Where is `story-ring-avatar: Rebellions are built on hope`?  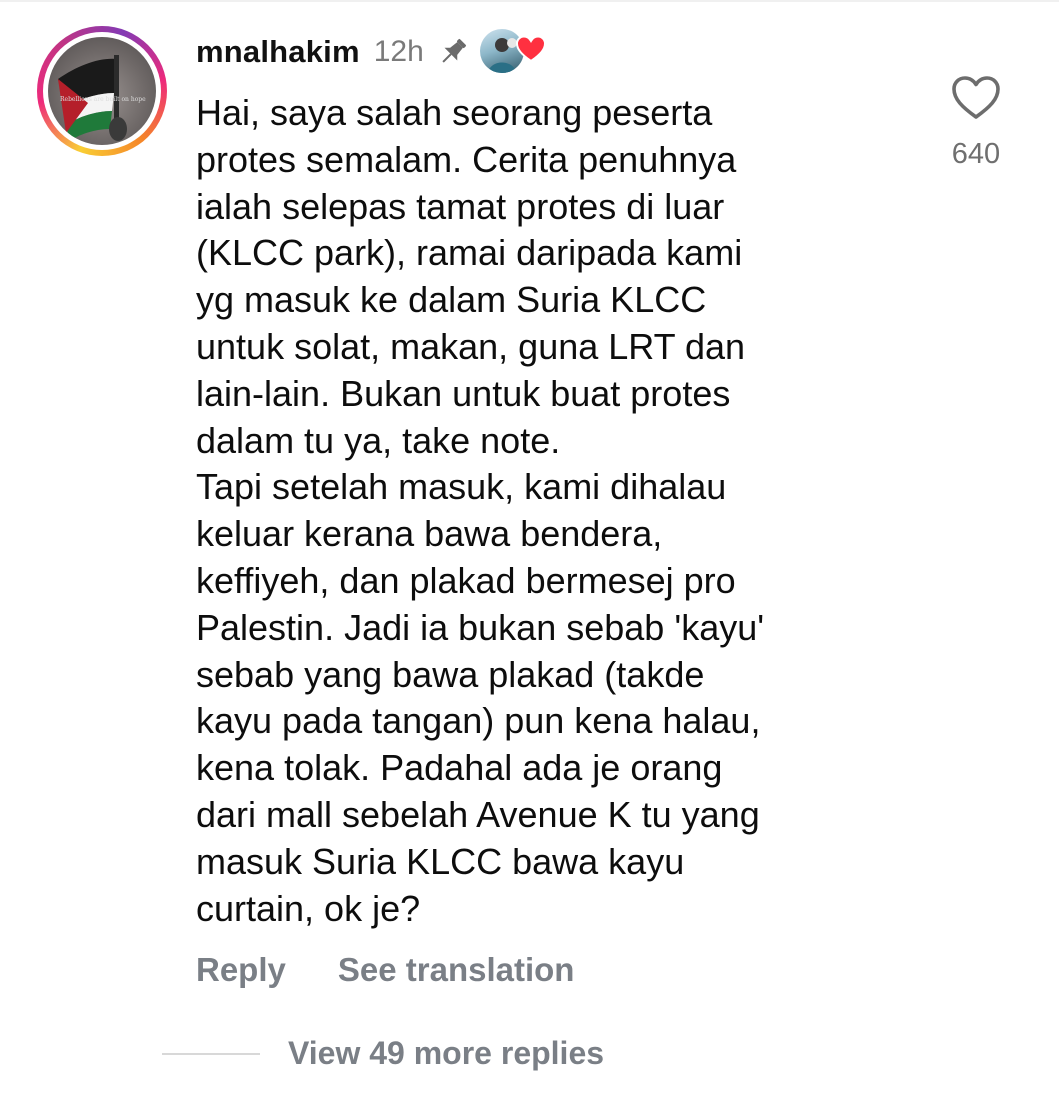
story-ring-avatar: Rebellions are built on hope is located at coordinates (102, 91).